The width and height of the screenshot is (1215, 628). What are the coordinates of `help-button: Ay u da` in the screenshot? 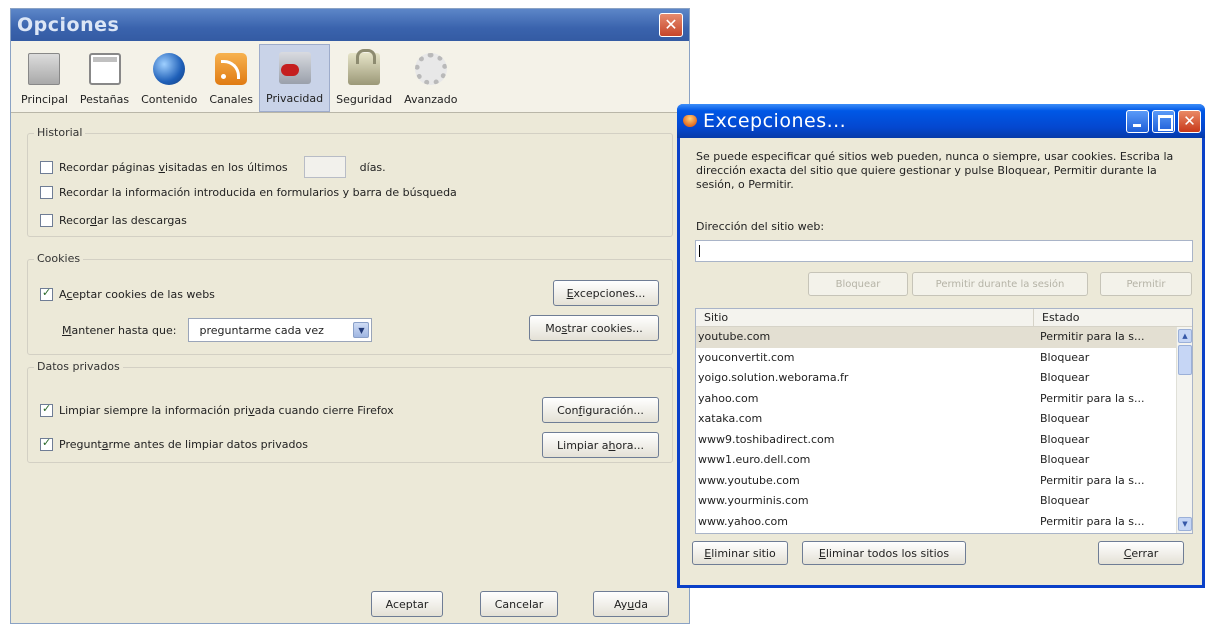 It's located at (631, 604).